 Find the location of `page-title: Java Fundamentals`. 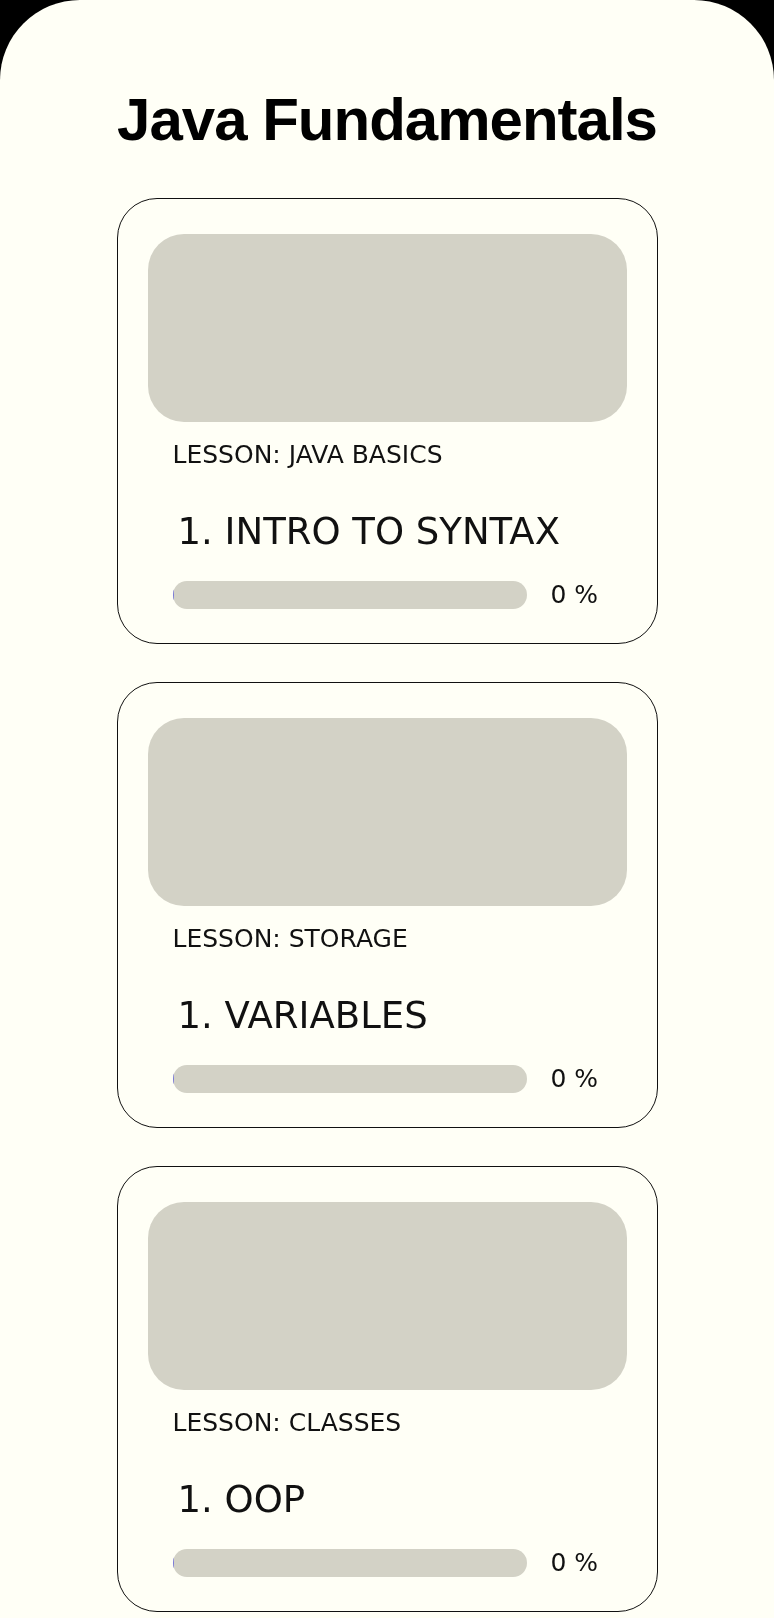

page-title: Java Fundamentals is located at coordinates (387, 120).